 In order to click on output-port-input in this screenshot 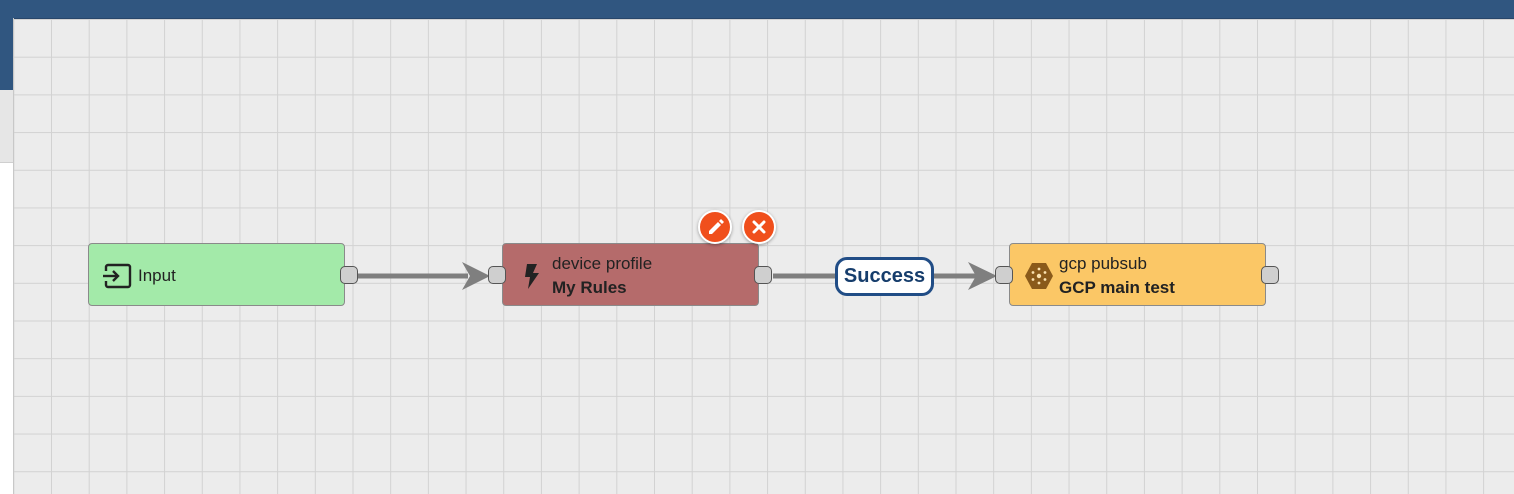, I will do `click(349, 275)`.